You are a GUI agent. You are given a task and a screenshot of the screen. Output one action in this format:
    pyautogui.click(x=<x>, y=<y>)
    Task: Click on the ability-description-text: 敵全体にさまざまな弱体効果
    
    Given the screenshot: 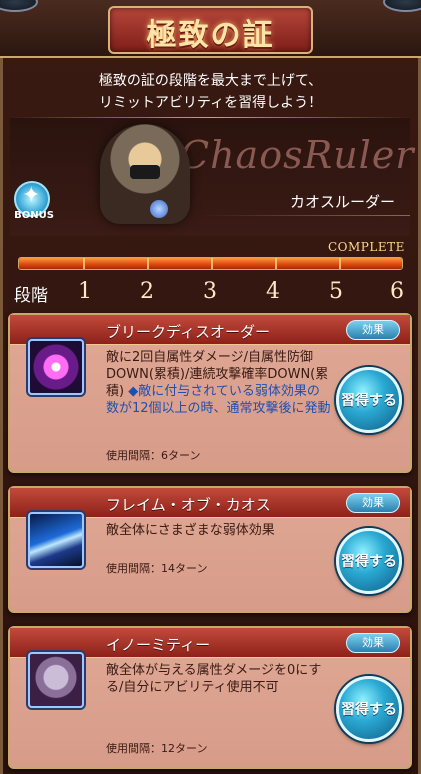 What is the action you would take?
    pyautogui.click(x=190, y=530)
    